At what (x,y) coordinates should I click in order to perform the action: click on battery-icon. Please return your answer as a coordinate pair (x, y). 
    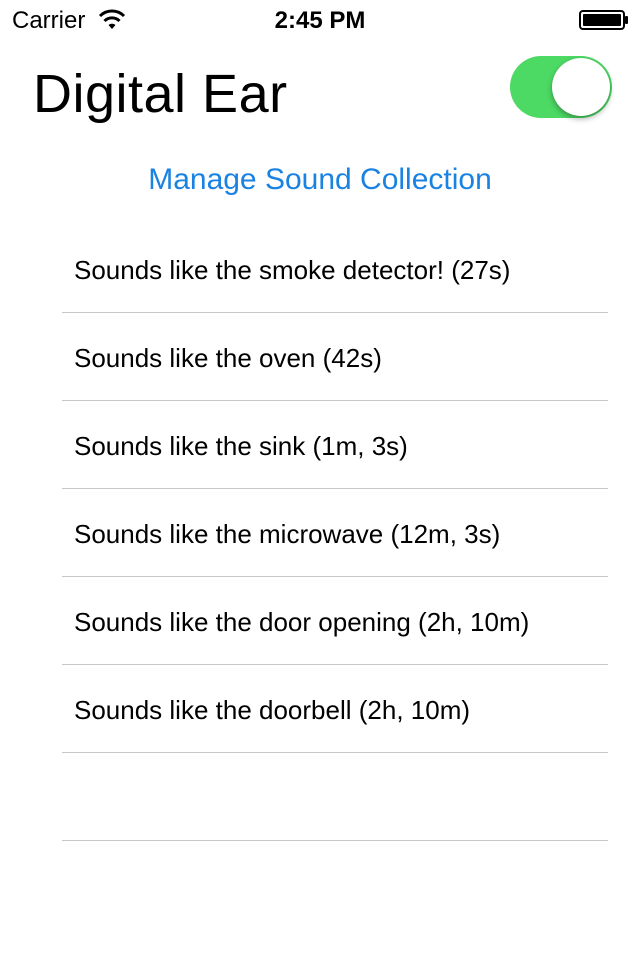
    Looking at the image, I should click on (603, 20).